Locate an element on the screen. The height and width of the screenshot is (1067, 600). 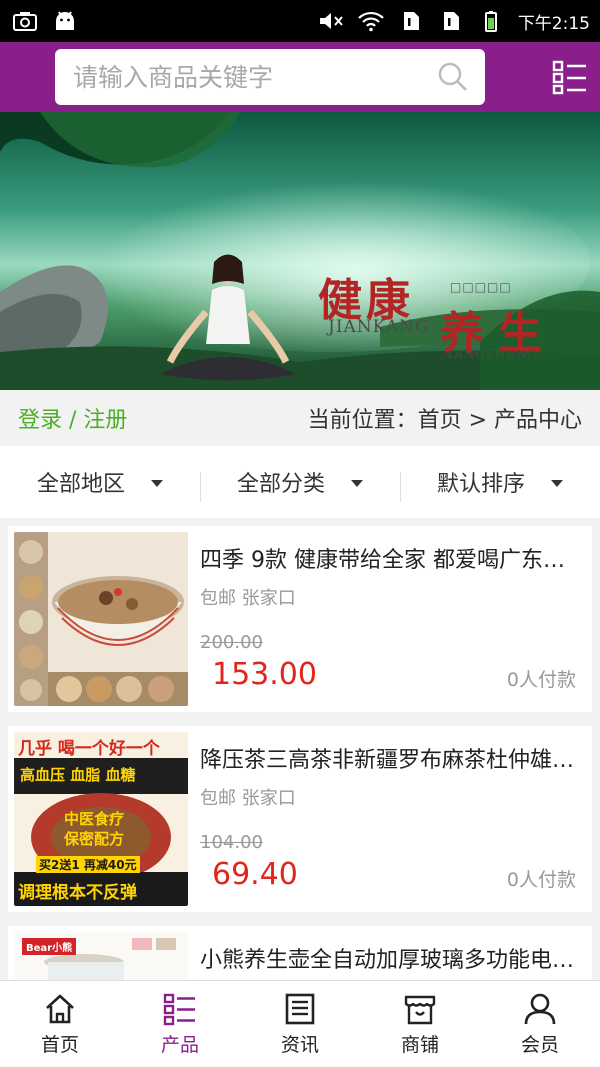
filter-sort: 默认排序 is located at coordinates (500, 484).